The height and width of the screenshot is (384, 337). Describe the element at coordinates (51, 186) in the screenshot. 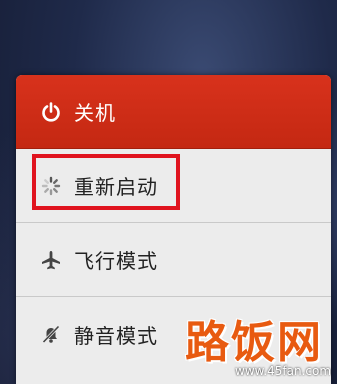

I see `reboot-spinner-icon` at that location.